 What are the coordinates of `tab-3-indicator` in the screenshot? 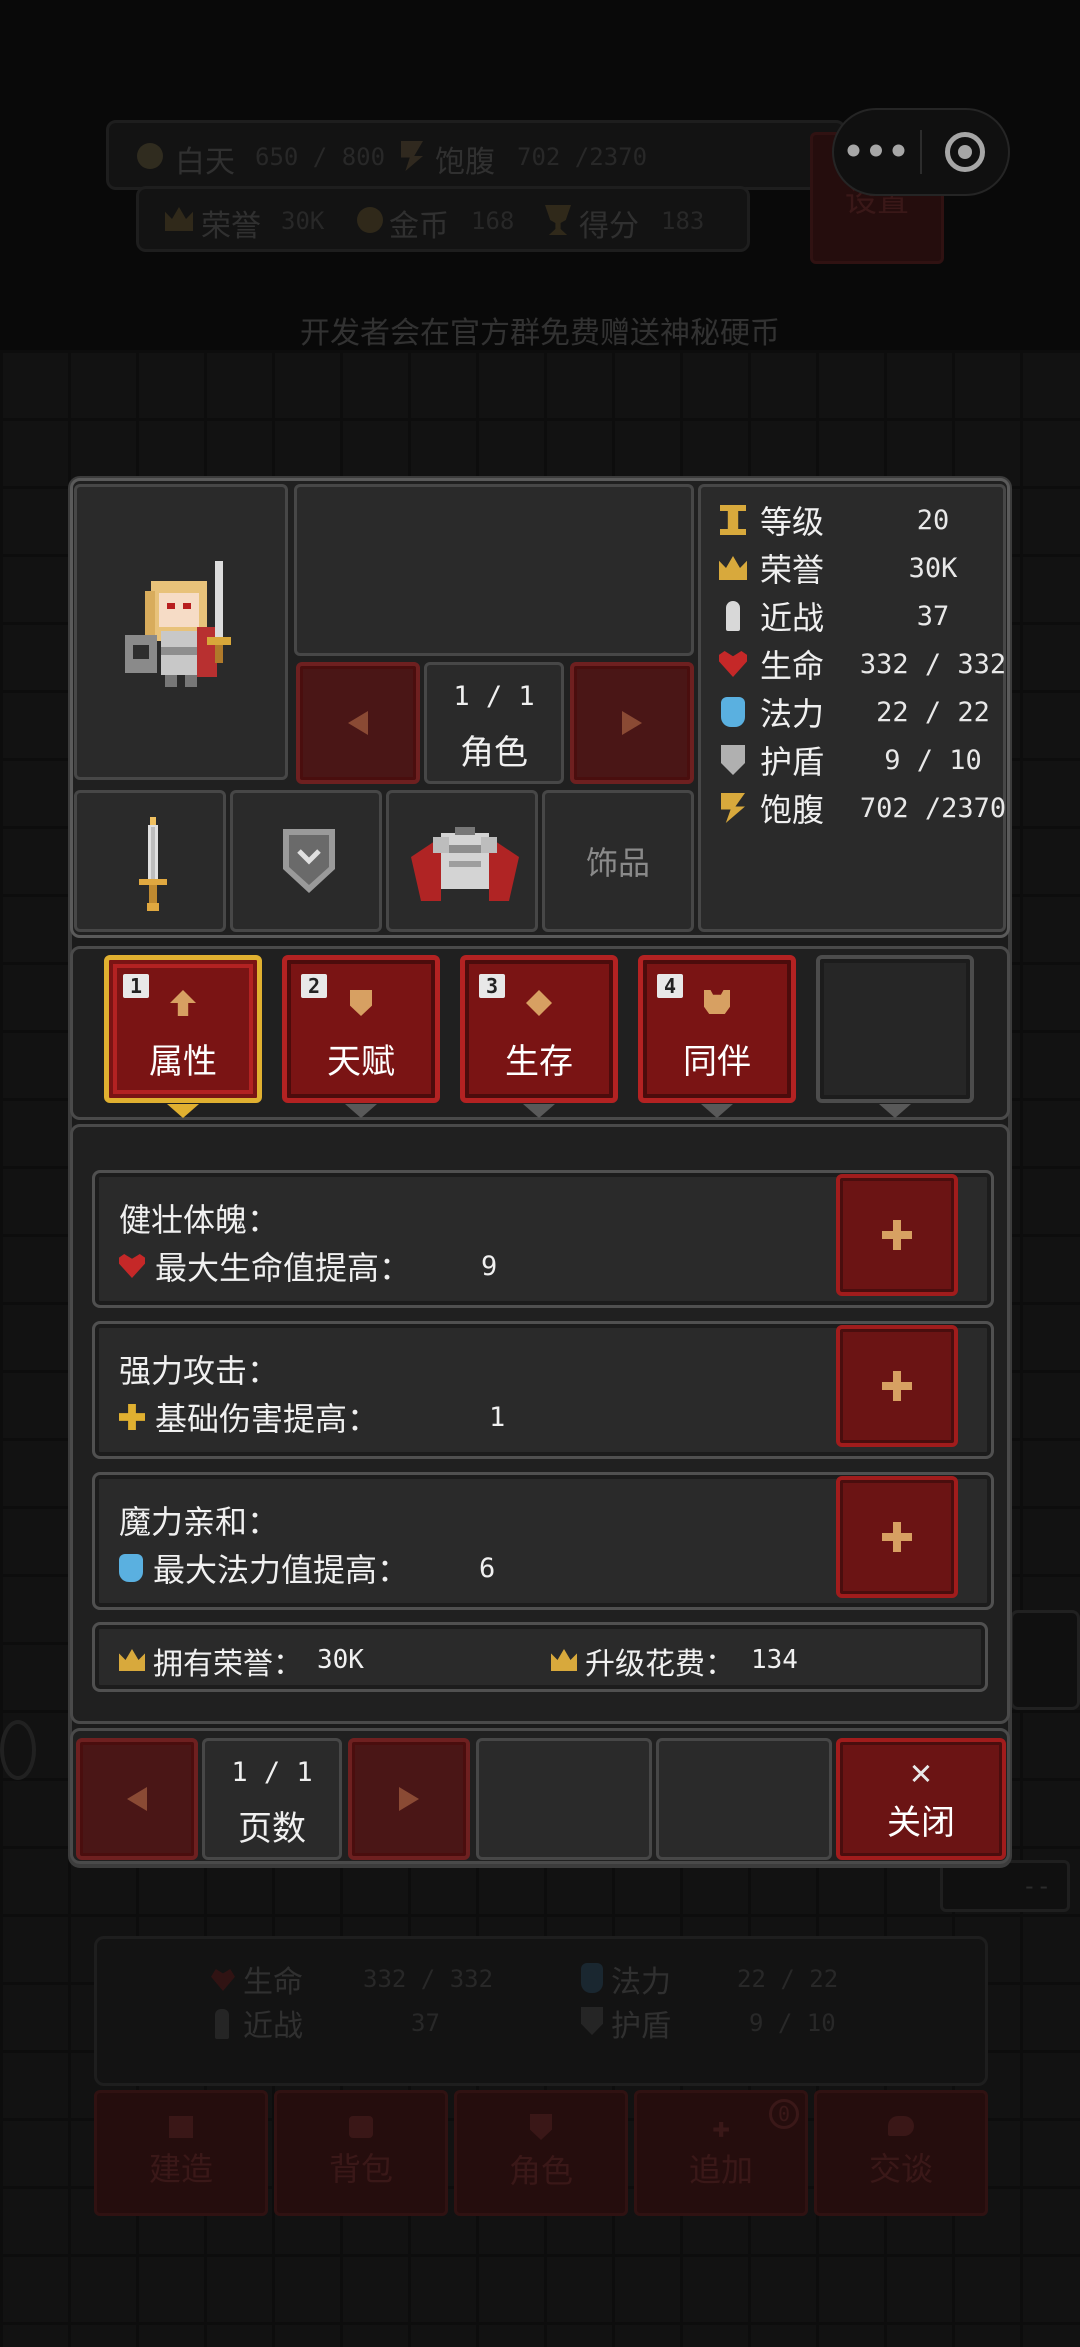 It's located at (539, 1111).